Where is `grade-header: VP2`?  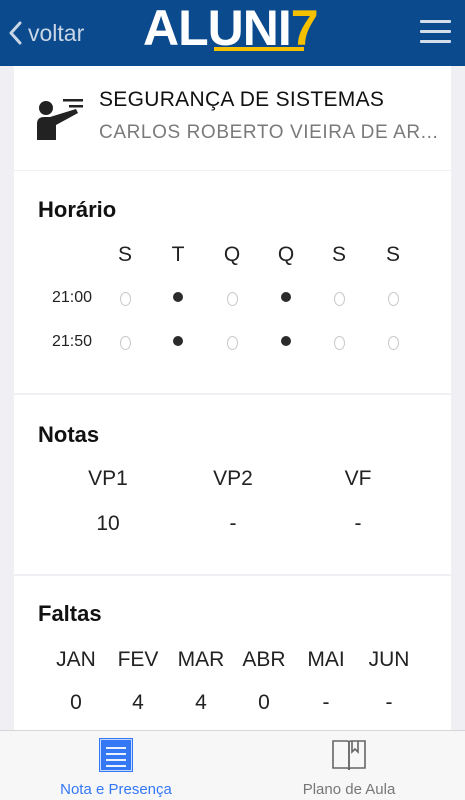
grade-header: VP2 is located at coordinates (233, 478).